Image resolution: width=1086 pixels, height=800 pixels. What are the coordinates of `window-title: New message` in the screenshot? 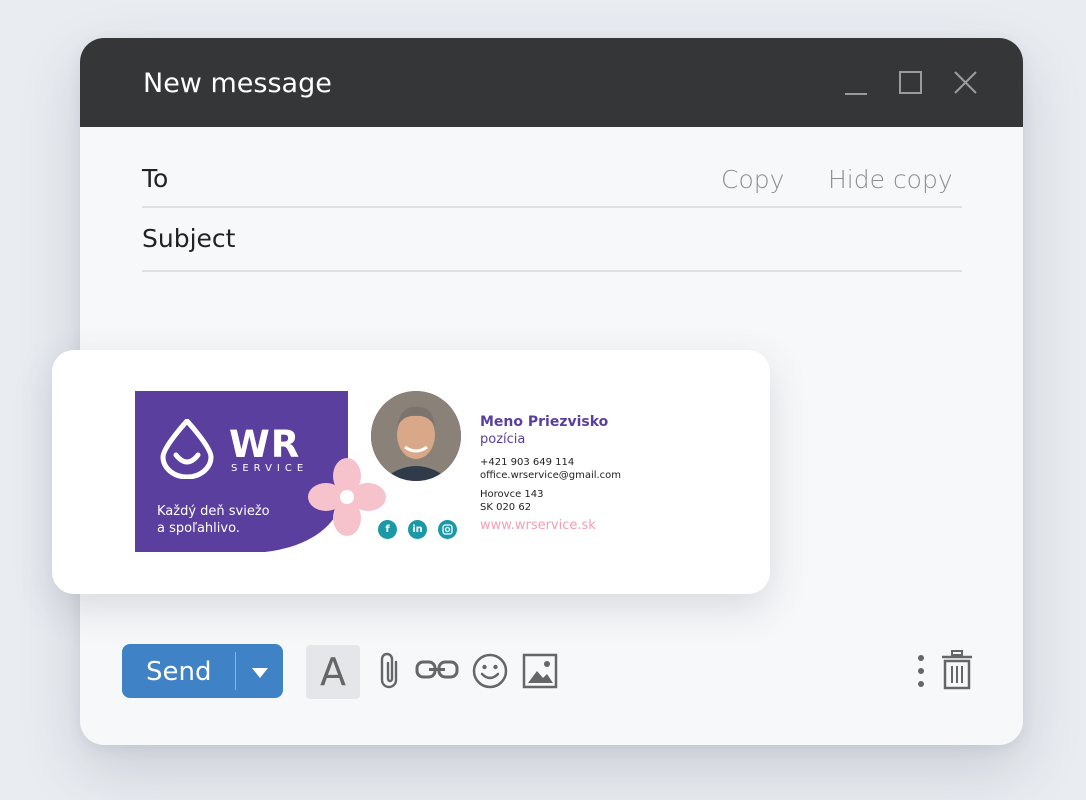 It's located at (237, 83).